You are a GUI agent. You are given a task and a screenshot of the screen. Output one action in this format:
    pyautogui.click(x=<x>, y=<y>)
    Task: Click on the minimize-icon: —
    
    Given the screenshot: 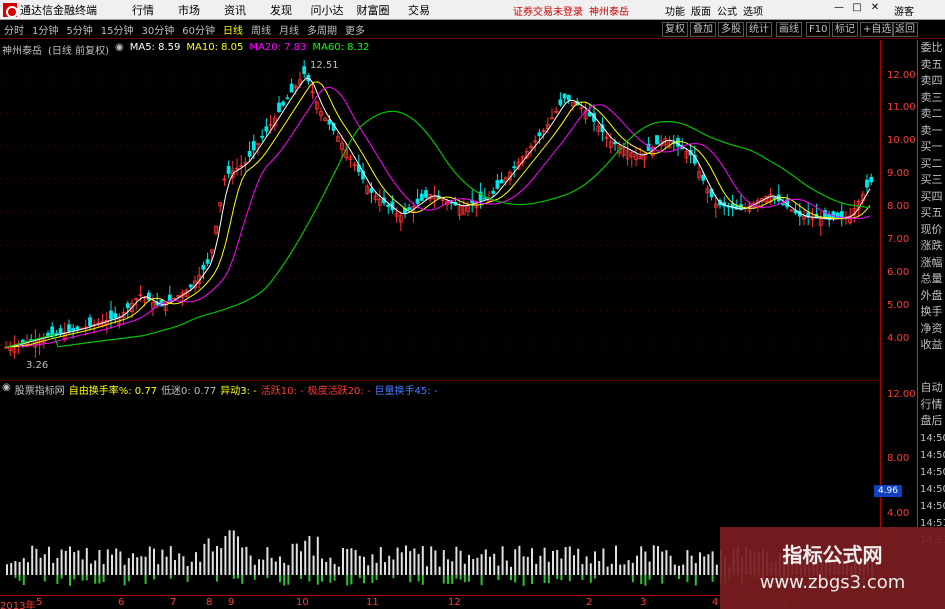 What is the action you would take?
    pyautogui.click(x=839, y=7)
    